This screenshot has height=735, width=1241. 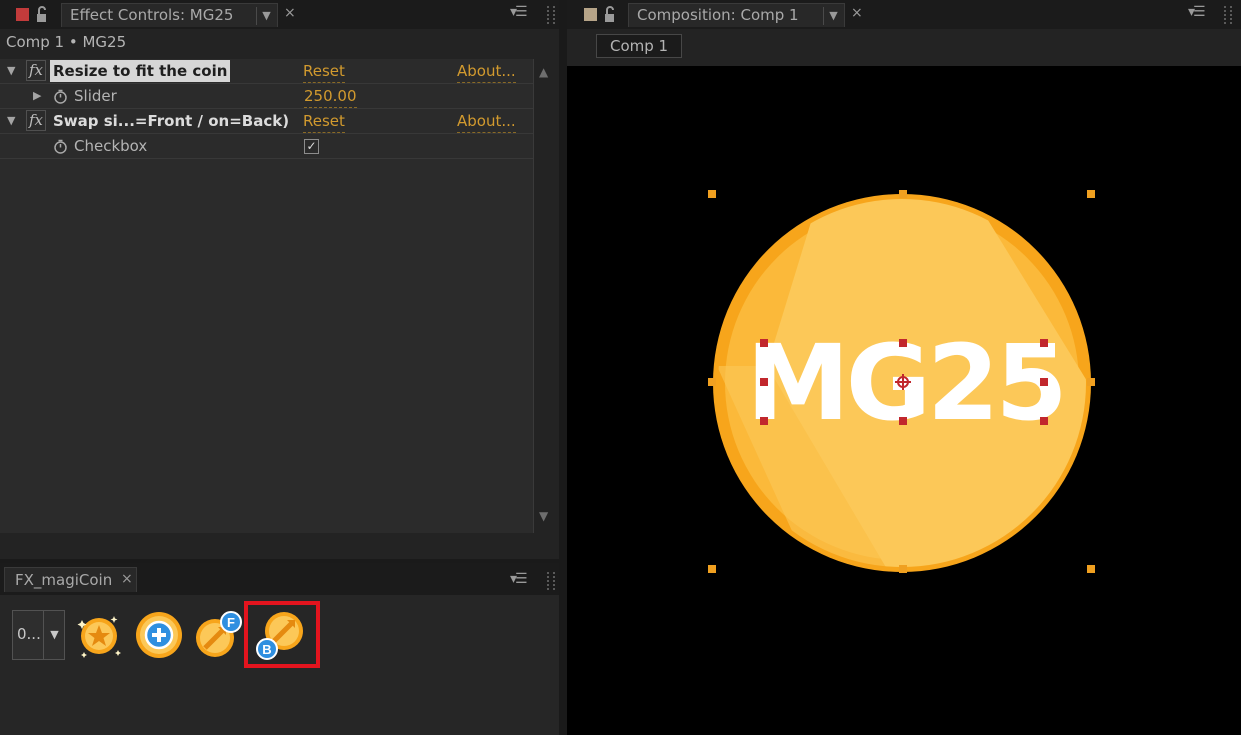 I want to click on composition-toolbar: Comp 1, so click(x=904, y=47).